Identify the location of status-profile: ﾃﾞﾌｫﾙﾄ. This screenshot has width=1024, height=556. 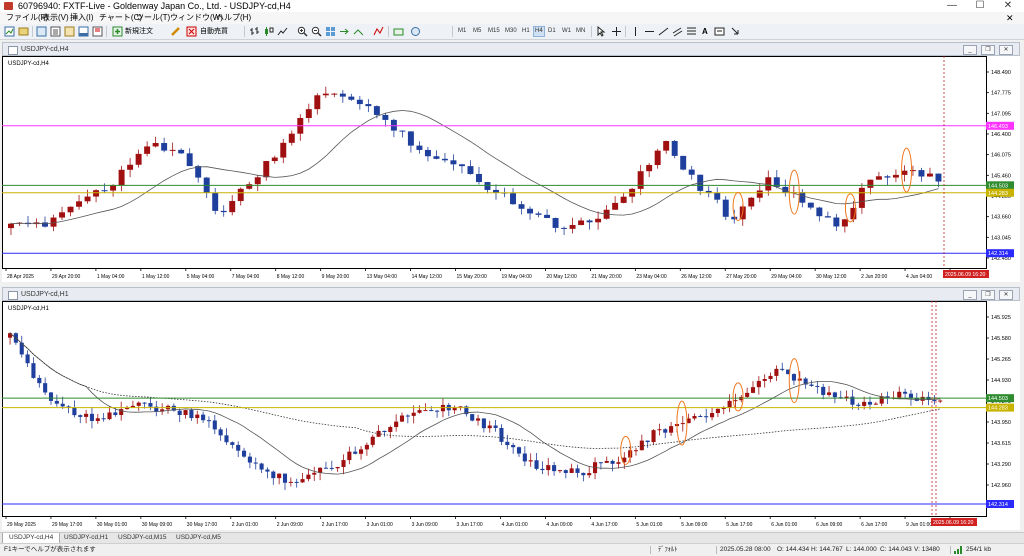
(668, 549).